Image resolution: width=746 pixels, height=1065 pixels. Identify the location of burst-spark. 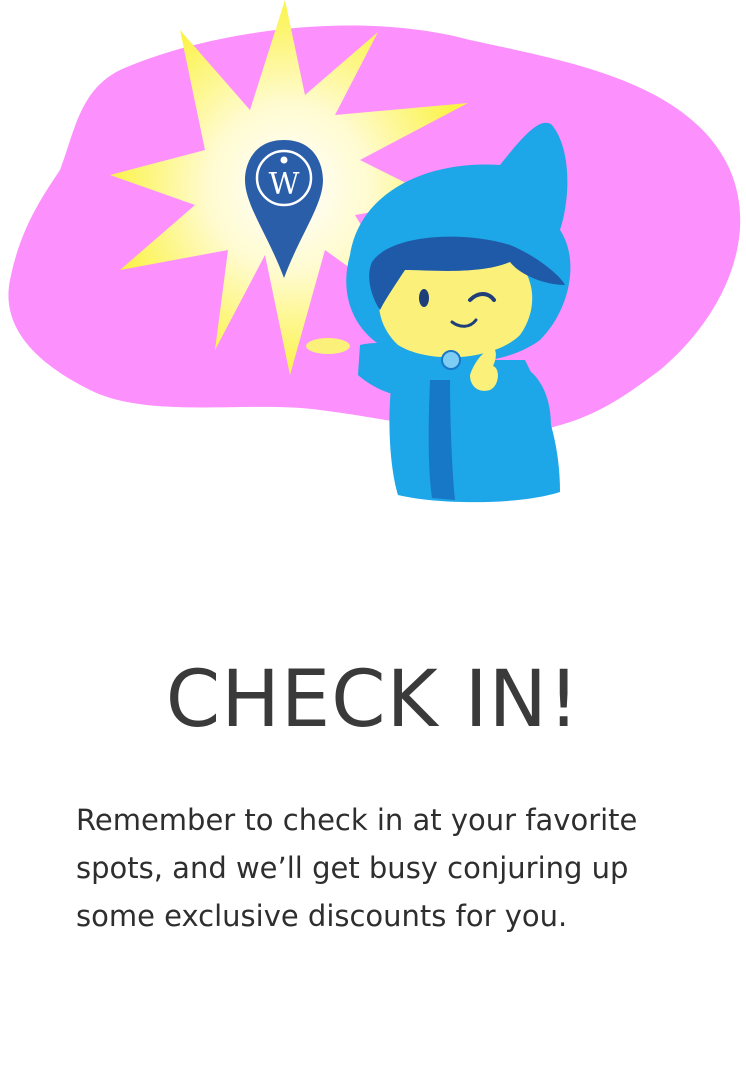
(328, 346).